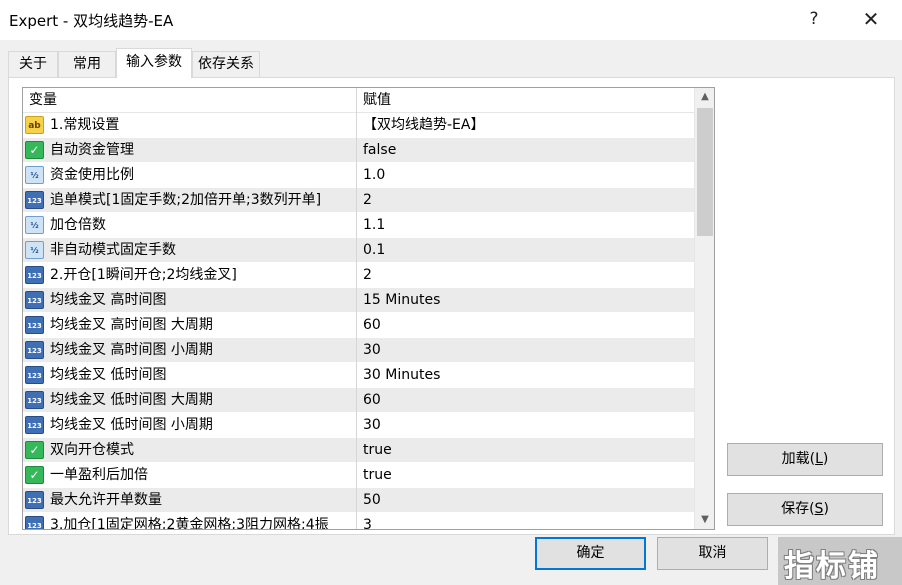  What do you see at coordinates (190, 175) in the screenshot?
I see `variable-cell: ½ 资金使用比例` at bounding box center [190, 175].